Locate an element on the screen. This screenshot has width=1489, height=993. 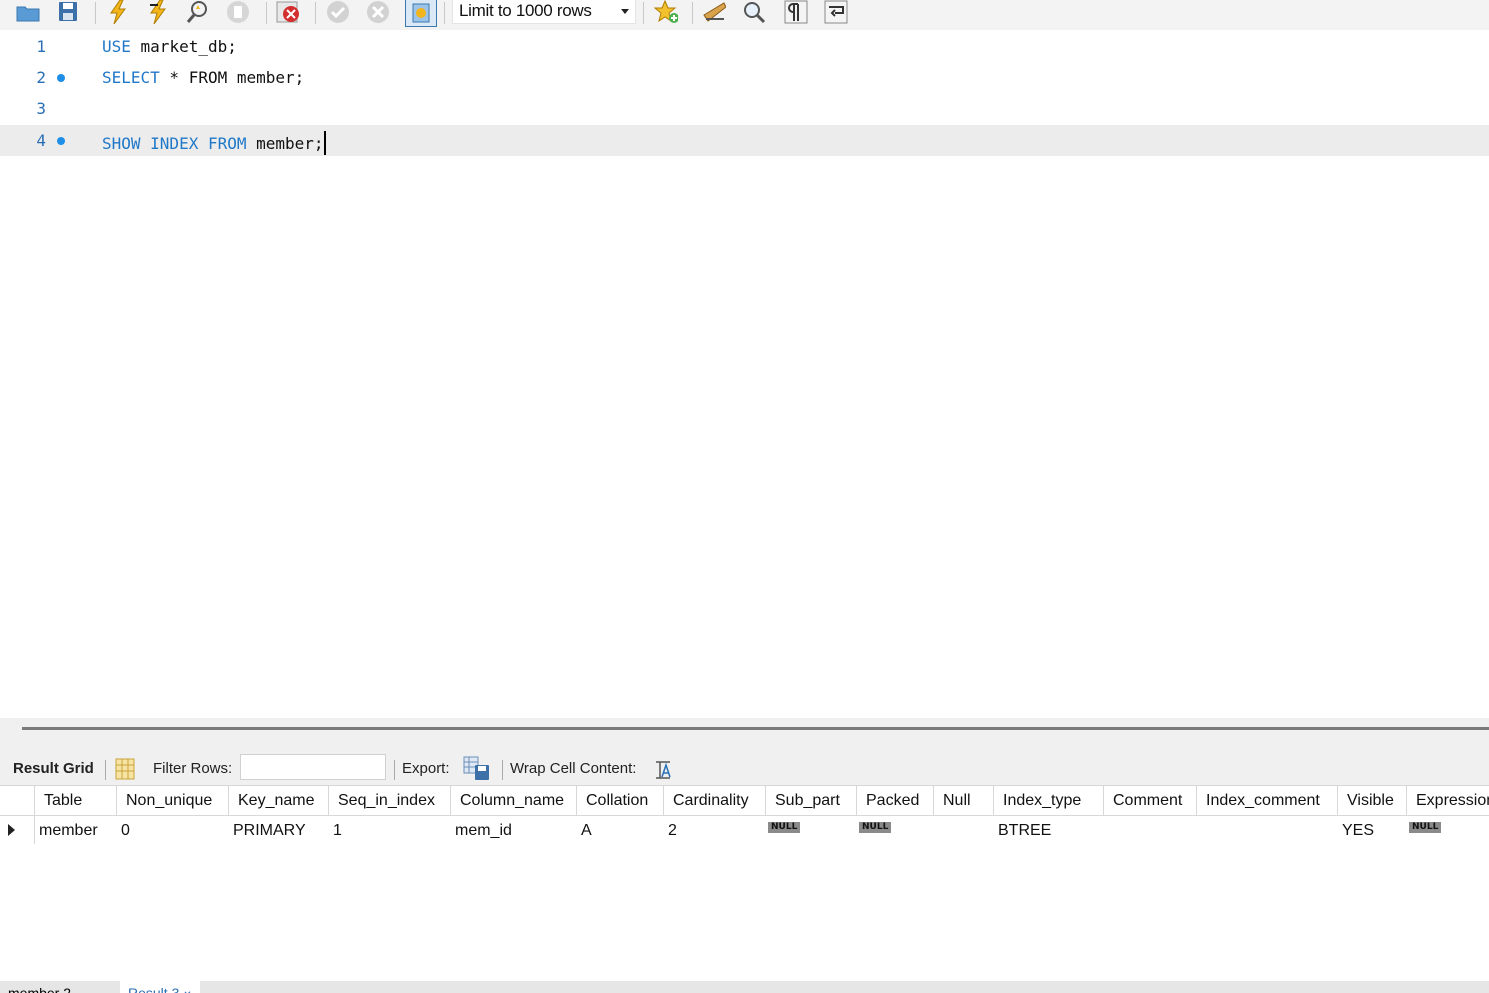
invisible-chars-icon is located at coordinates (796, 12).